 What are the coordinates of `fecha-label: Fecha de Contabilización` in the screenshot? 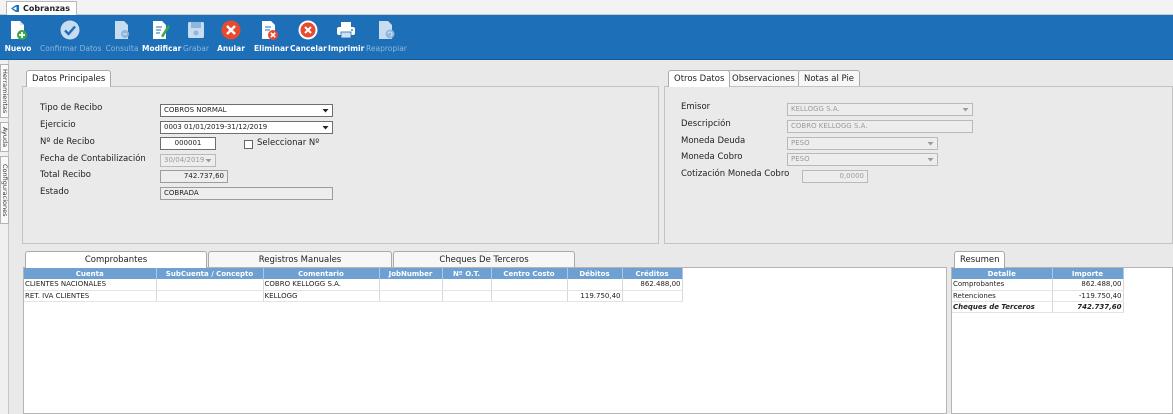 It's located at (93, 159).